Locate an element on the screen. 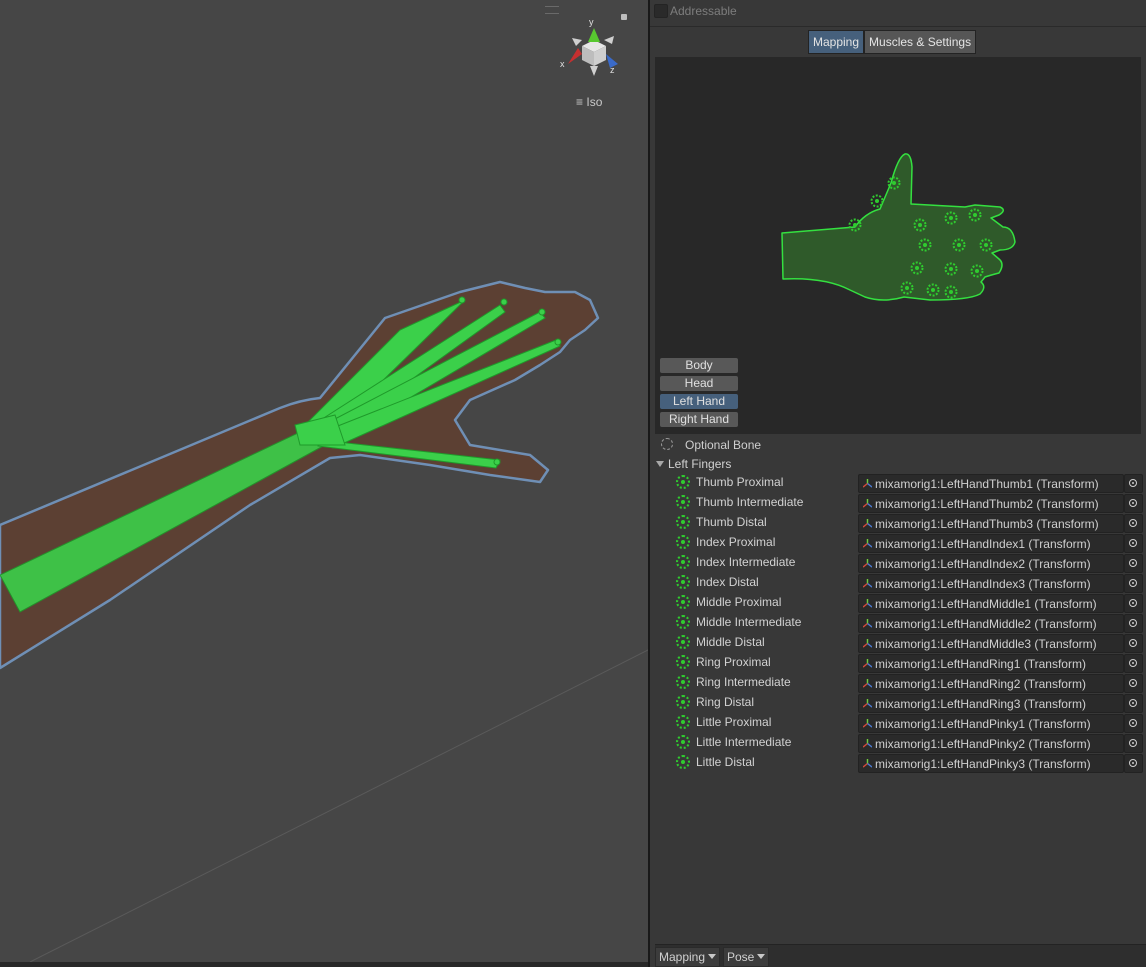  body-part-head-button: Head is located at coordinates (699, 383).